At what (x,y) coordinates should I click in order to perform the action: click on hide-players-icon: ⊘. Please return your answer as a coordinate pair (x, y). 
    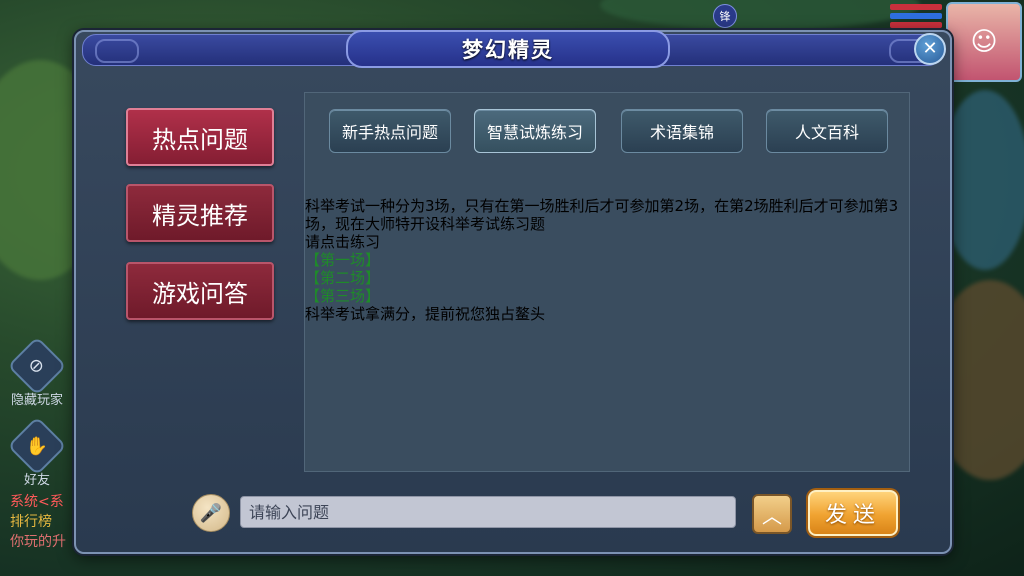
    Looking at the image, I should click on (37, 366).